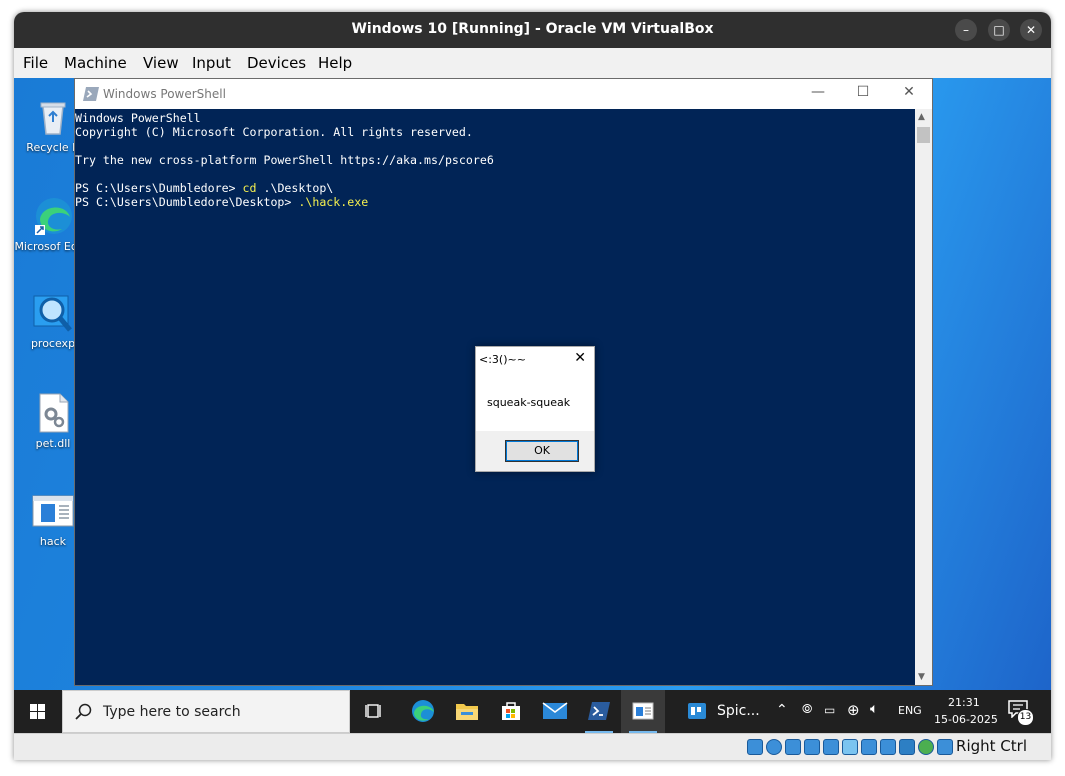  I want to click on vbox-minimize-button: –, so click(966, 30).